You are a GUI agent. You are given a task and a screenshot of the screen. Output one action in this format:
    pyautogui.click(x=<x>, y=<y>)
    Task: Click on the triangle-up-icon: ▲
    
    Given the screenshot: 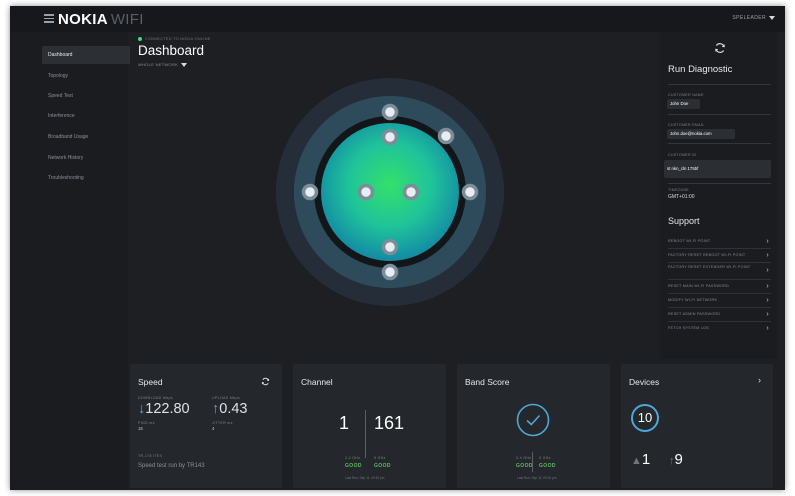 What is the action you would take?
    pyautogui.click(x=636, y=461)
    